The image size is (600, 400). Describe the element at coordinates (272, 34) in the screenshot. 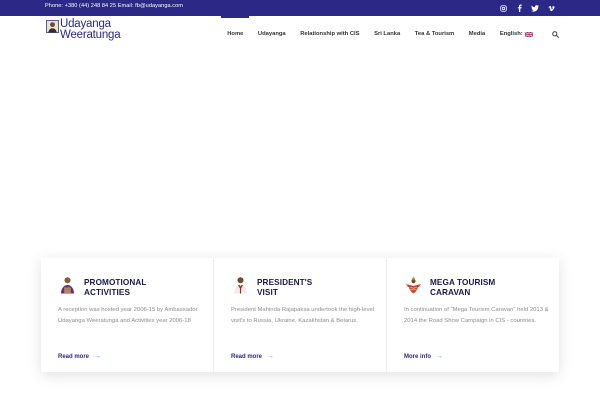

I see `nav-item-udayanga: Udayanga` at that location.